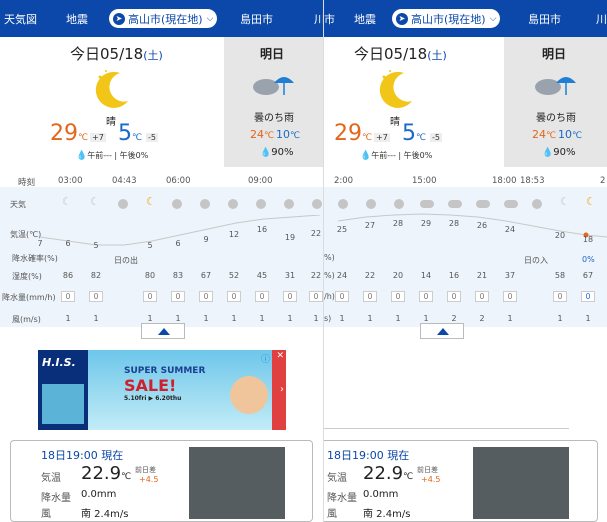  I want to click on arrow-right-icon: ›, so click(282, 389).